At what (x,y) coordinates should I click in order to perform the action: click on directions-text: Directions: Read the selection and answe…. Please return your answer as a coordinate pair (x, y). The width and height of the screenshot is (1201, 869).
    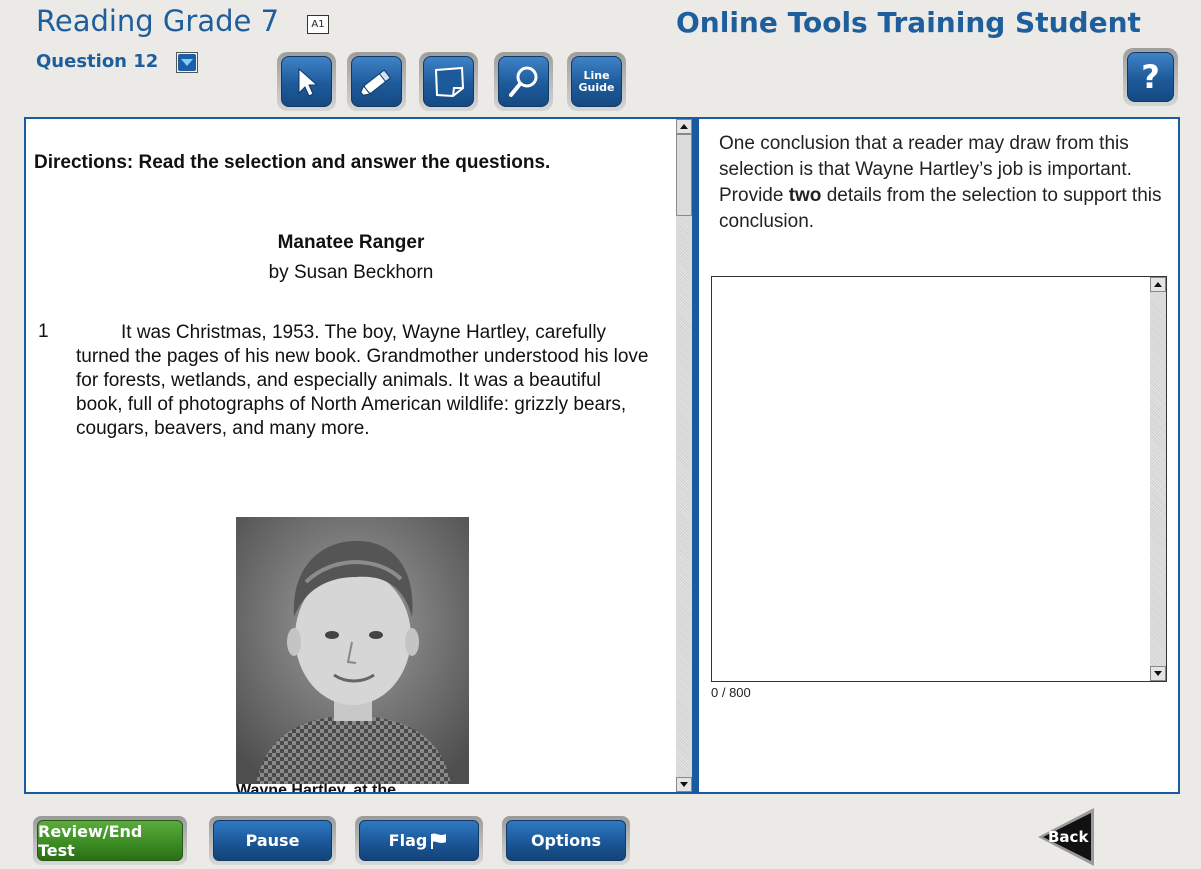
    Looking at the image, I should click on (292, 162).